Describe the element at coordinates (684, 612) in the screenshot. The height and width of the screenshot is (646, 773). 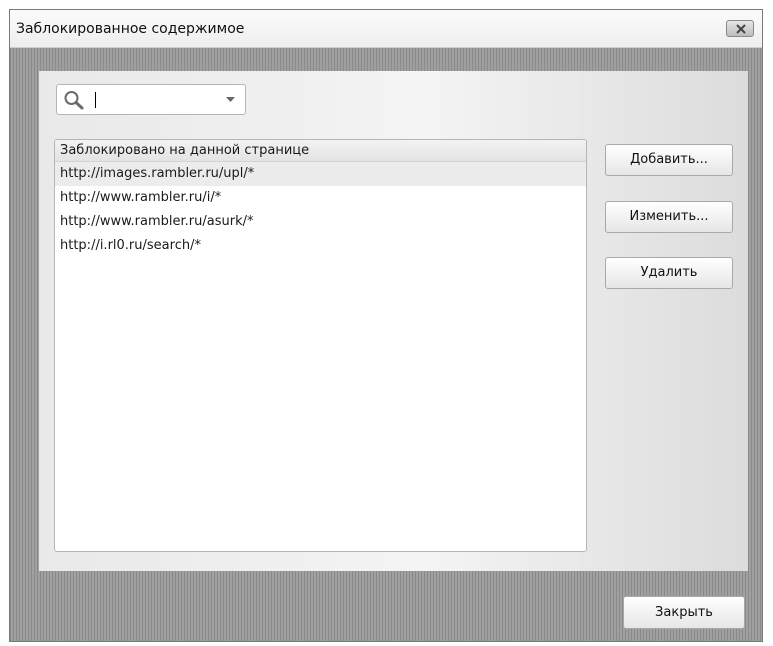
I see `close-button: Закрыть` at that location.